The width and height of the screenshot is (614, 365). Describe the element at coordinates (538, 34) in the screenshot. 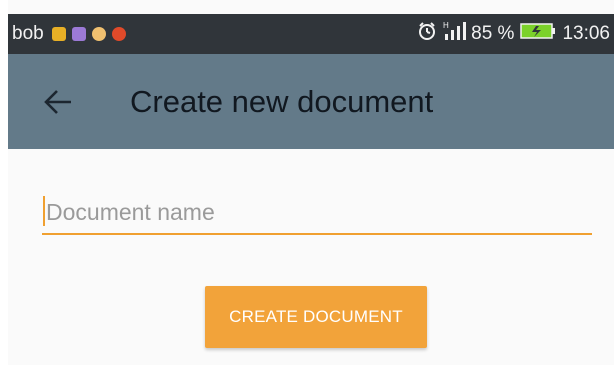

I see `battery-icon` at that location.